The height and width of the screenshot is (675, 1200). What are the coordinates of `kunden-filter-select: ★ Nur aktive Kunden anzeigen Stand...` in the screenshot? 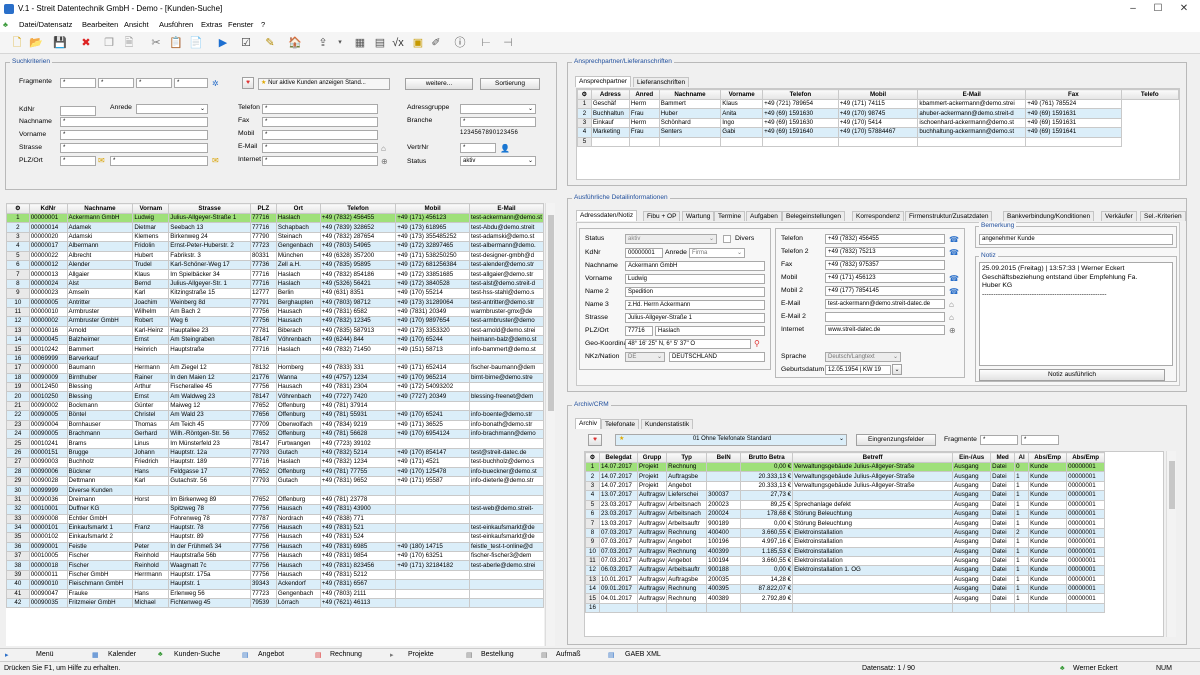 It's located at (324, 84).